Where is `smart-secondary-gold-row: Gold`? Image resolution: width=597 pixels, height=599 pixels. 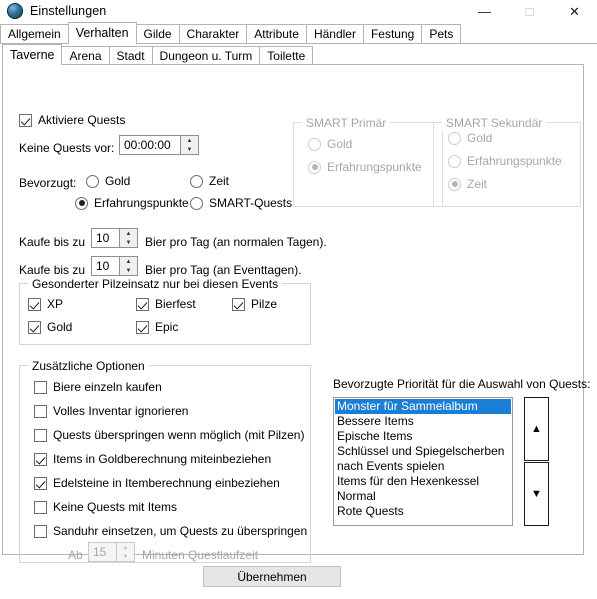
smart-secondary-gold-row: Gold is located at coordinates (470, 138).